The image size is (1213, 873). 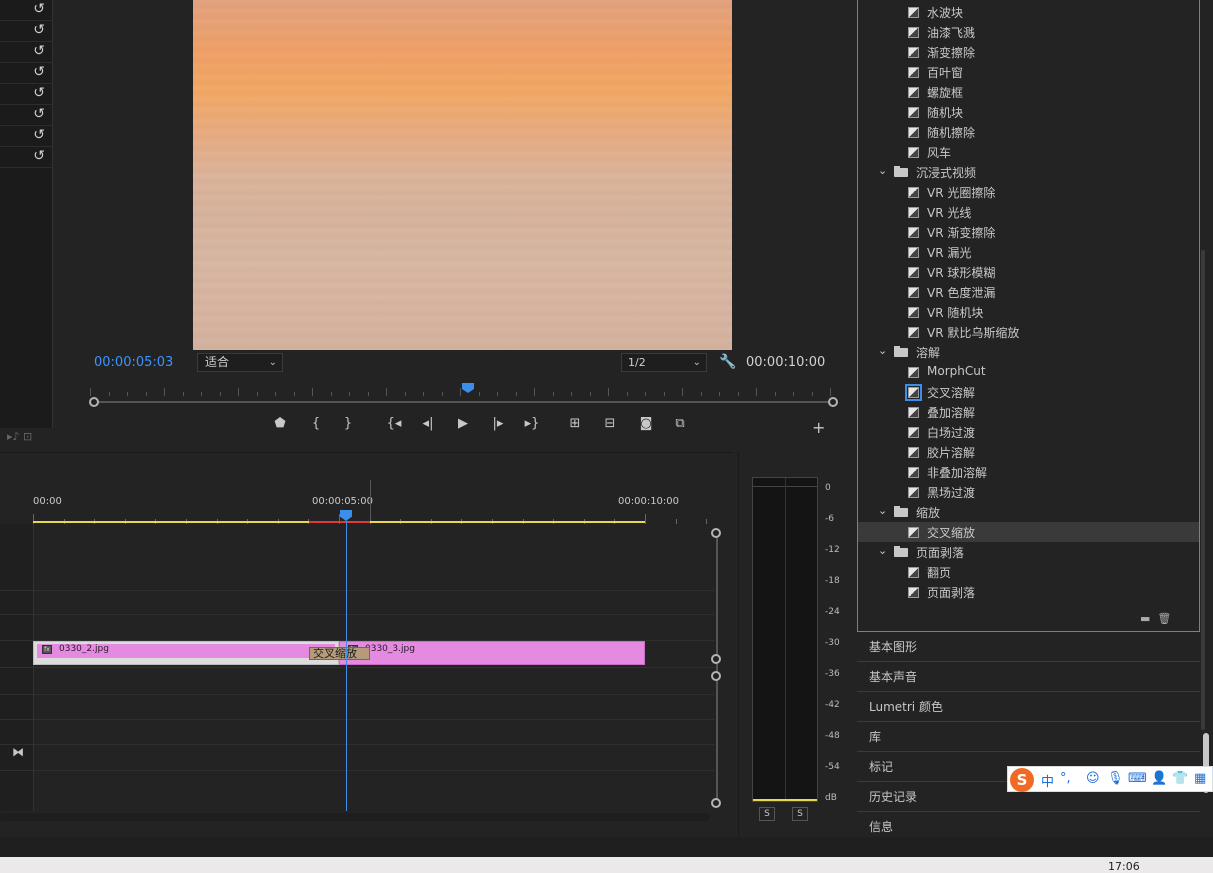 What do you see at coordinates (1028, 412) in the screenshot?
I see `effect-item: 叠加溶解` at bounding box center [1028, 412].